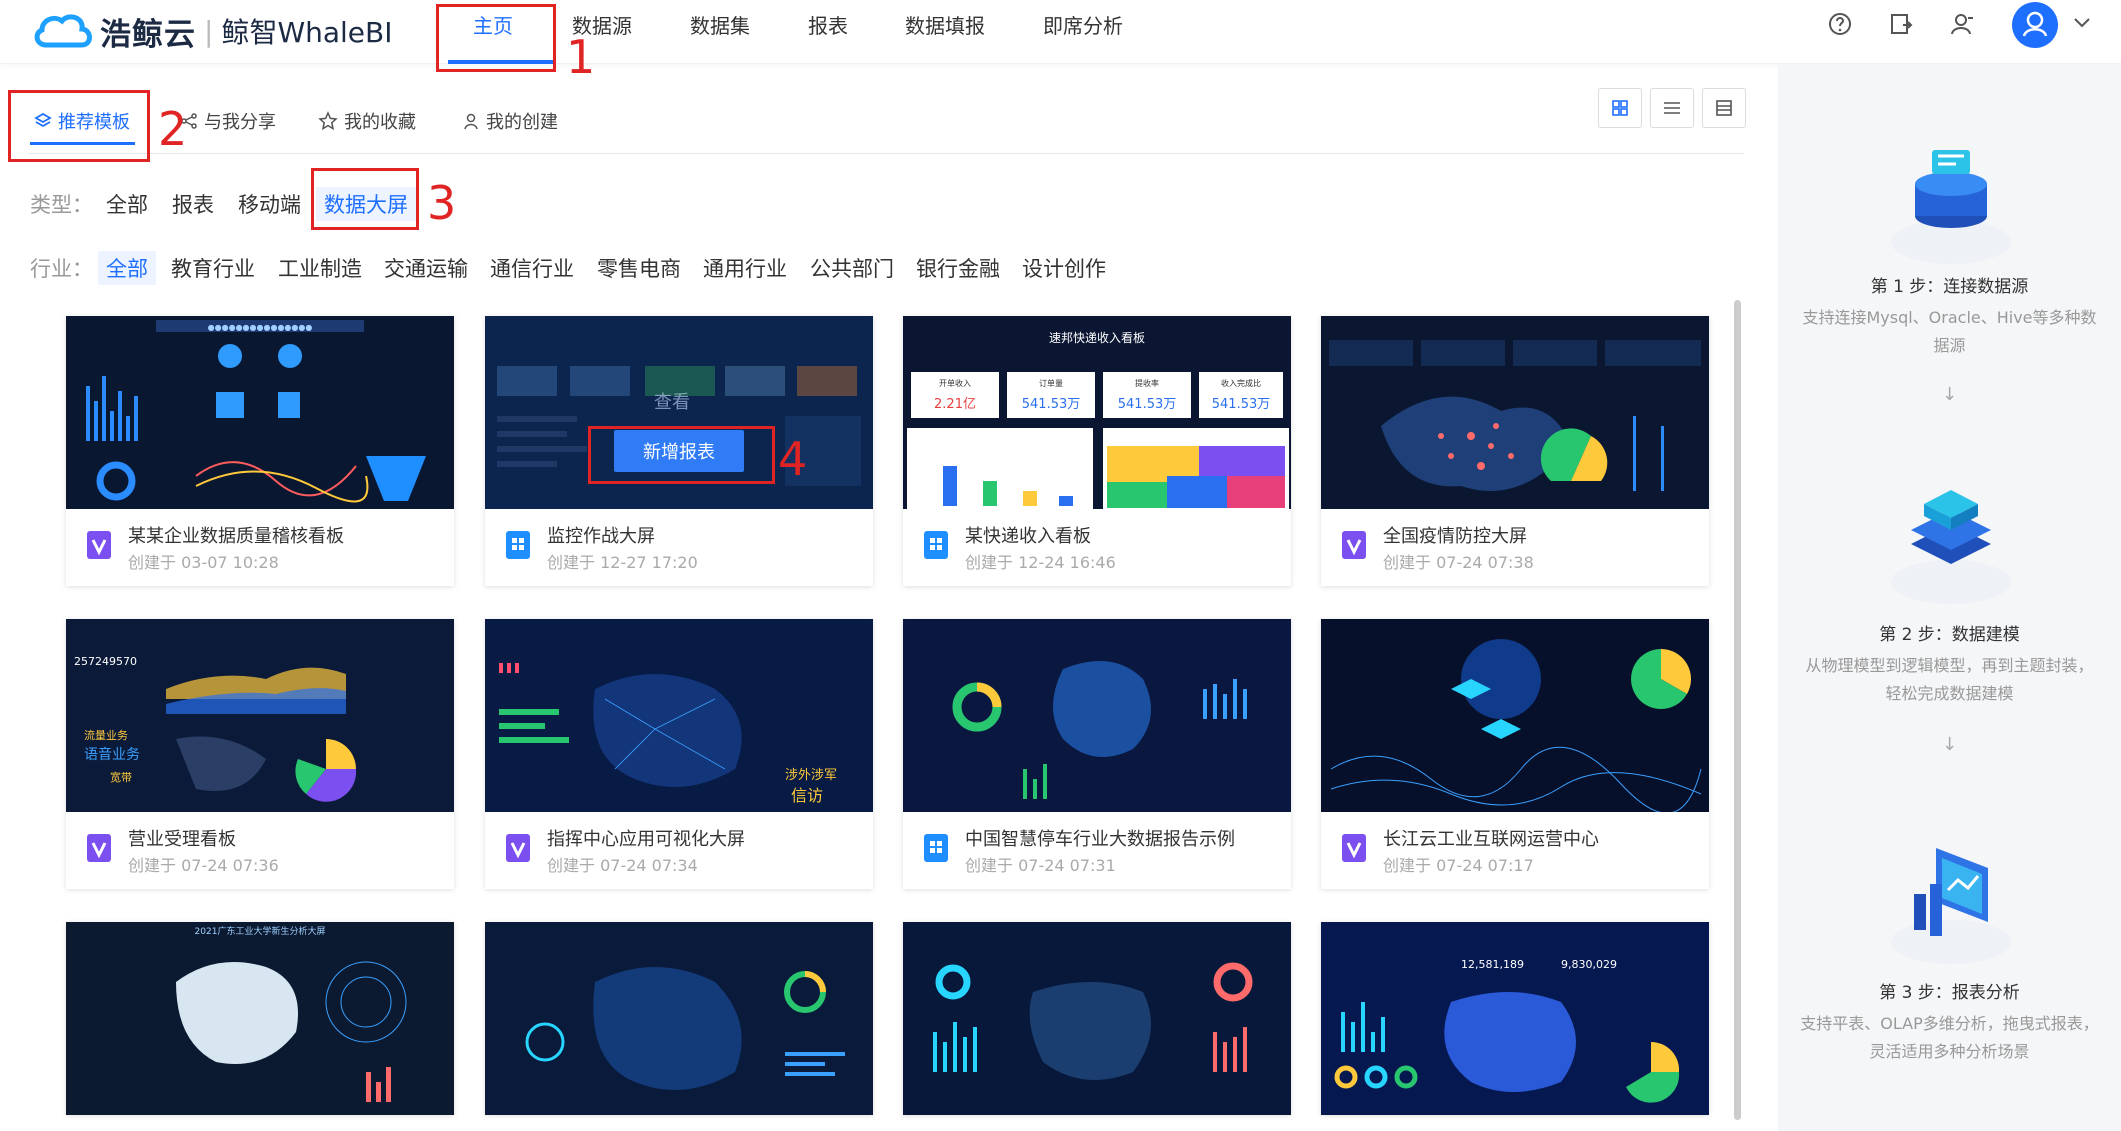  I want to click on tab-favorites-label: 我的收藏, so click(380, 122).